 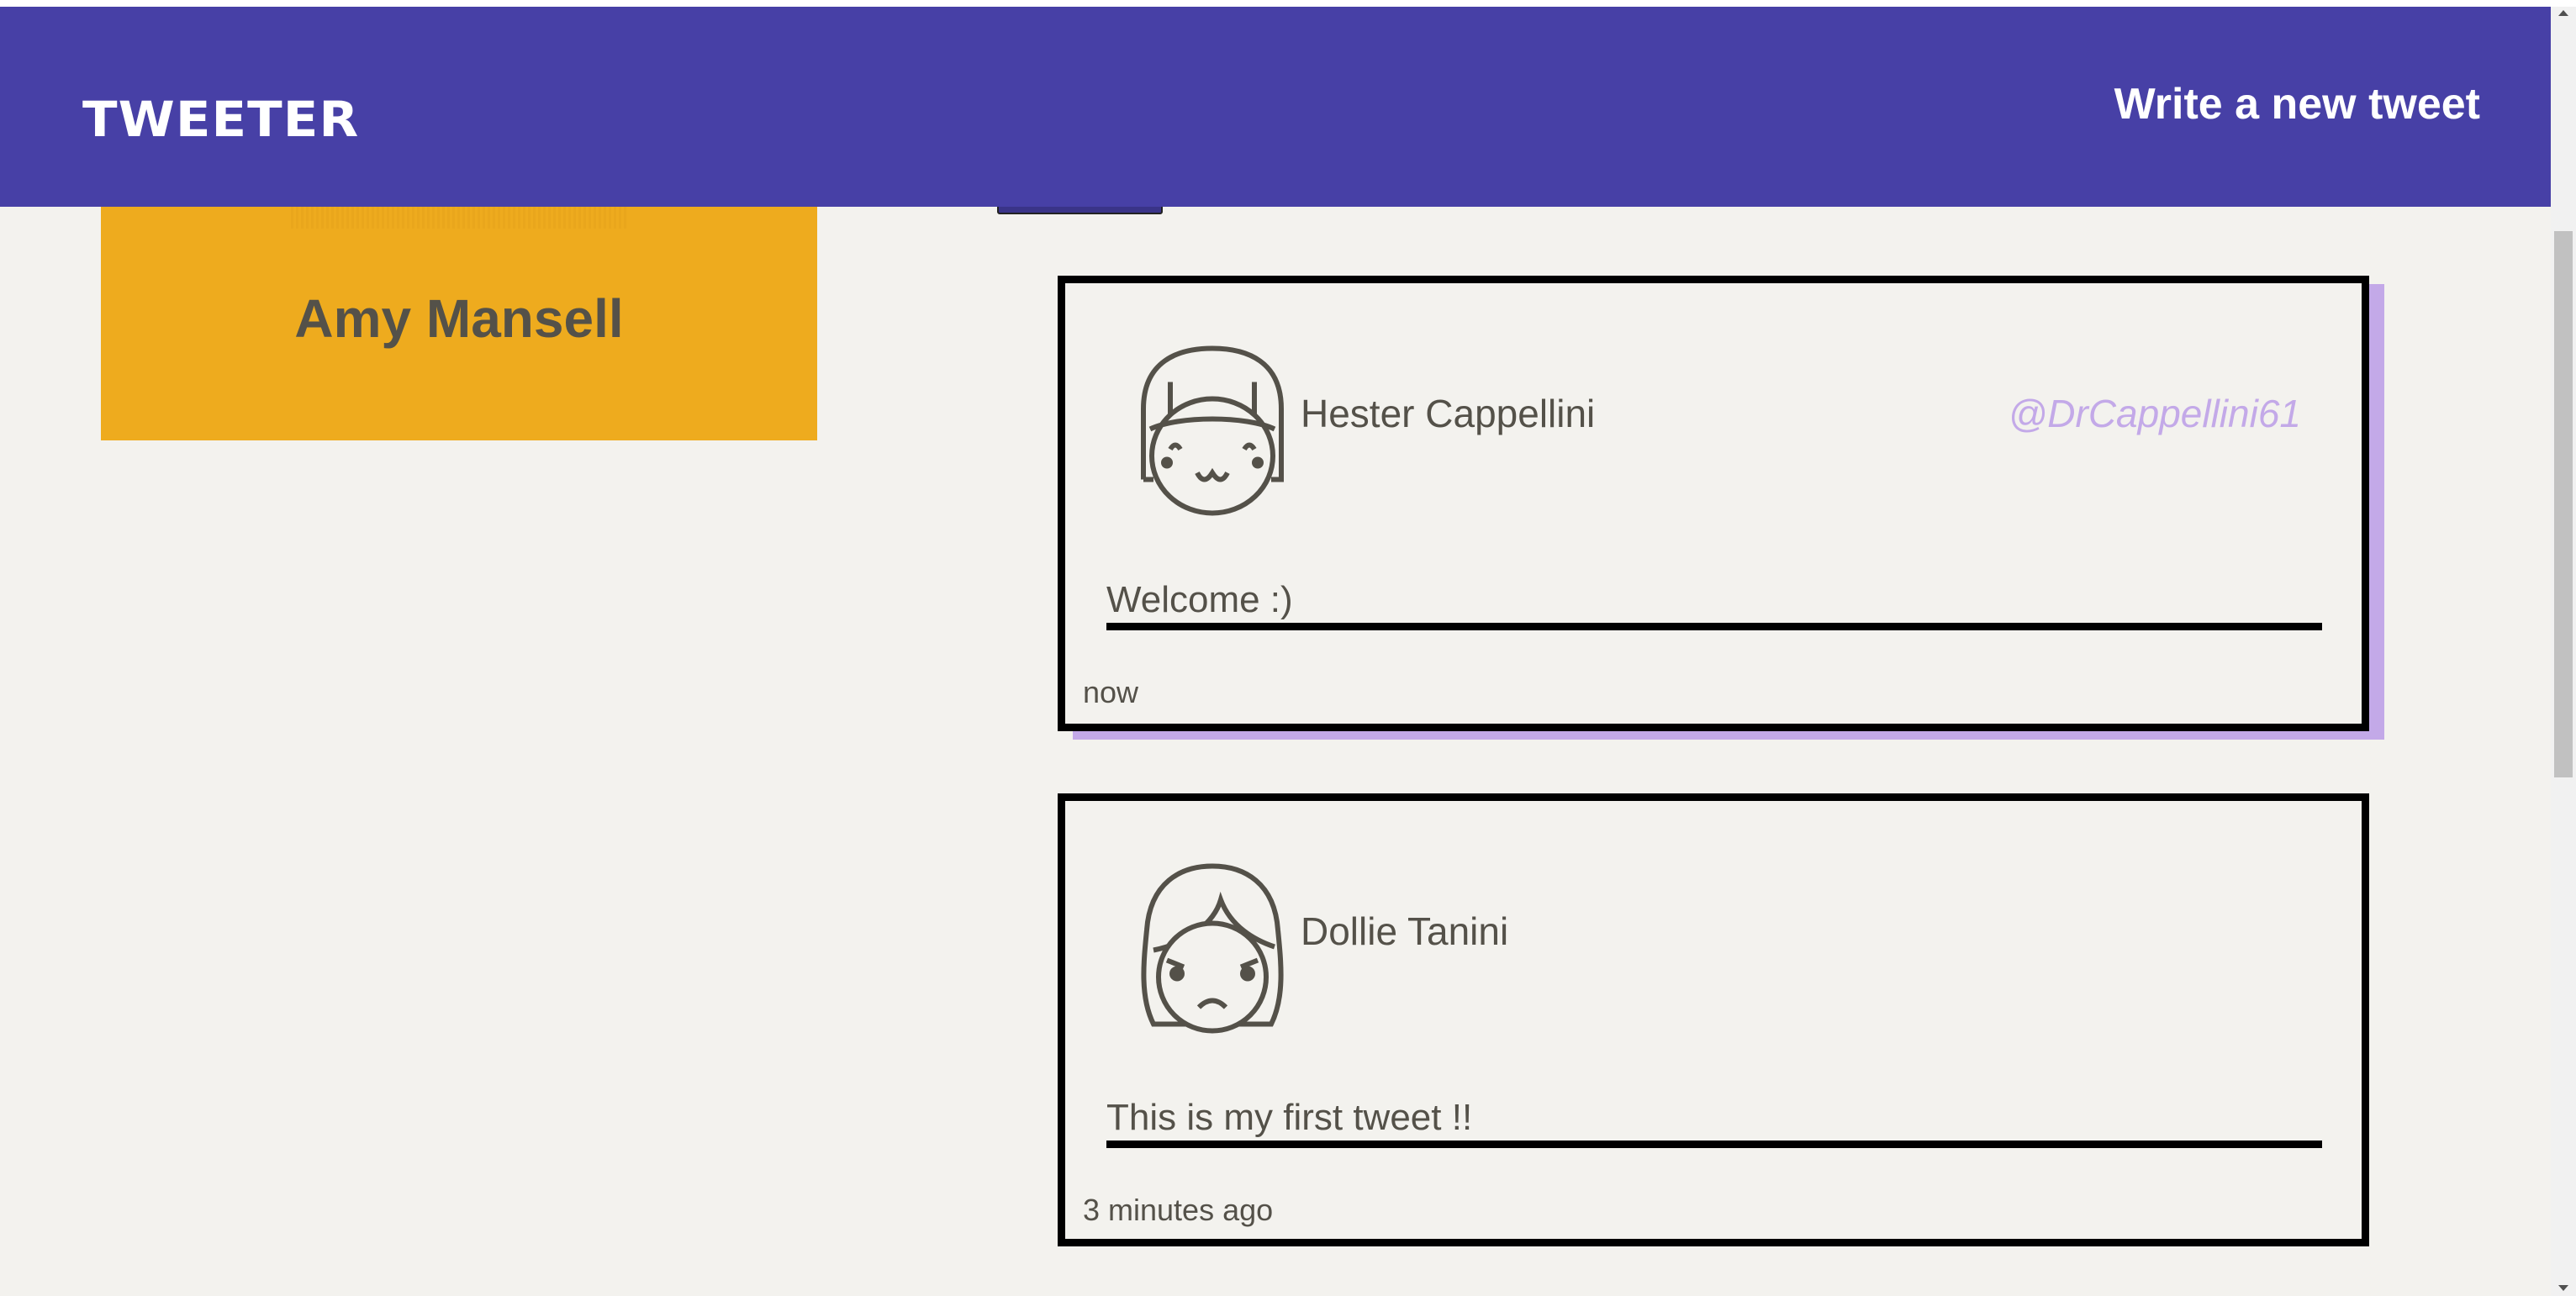 What do you see at coordinates (459, 318) in the screenshot?
I see `profile-name: Amy Mansell` at bounding box center [459, 318].